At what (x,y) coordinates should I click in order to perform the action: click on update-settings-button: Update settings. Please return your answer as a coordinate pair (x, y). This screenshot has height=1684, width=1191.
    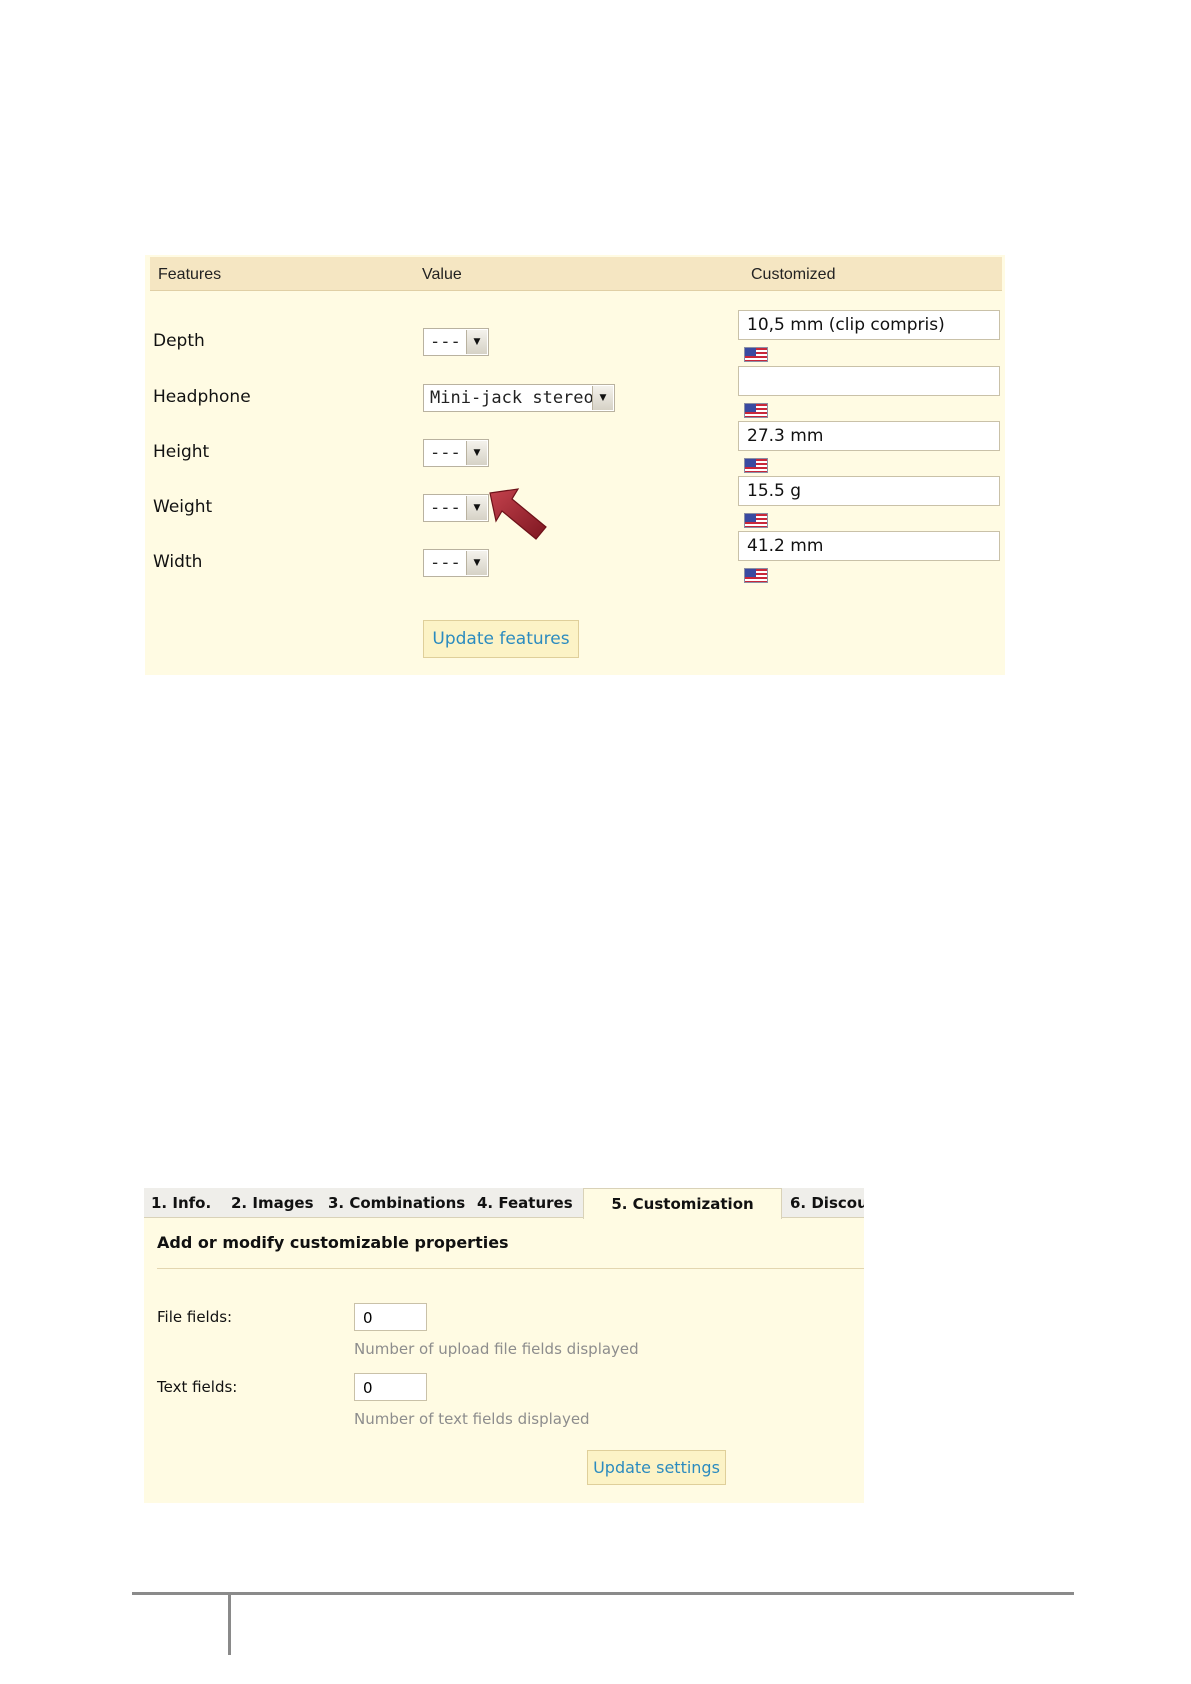
    Looking at the image, I should click on (656, 1467).